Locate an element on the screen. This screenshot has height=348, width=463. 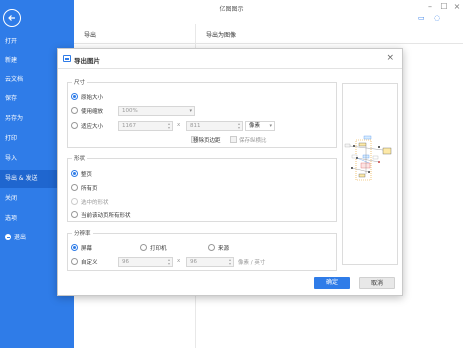
dialog-title-bar: 导出图片 × is located at coordinates (230, 59).